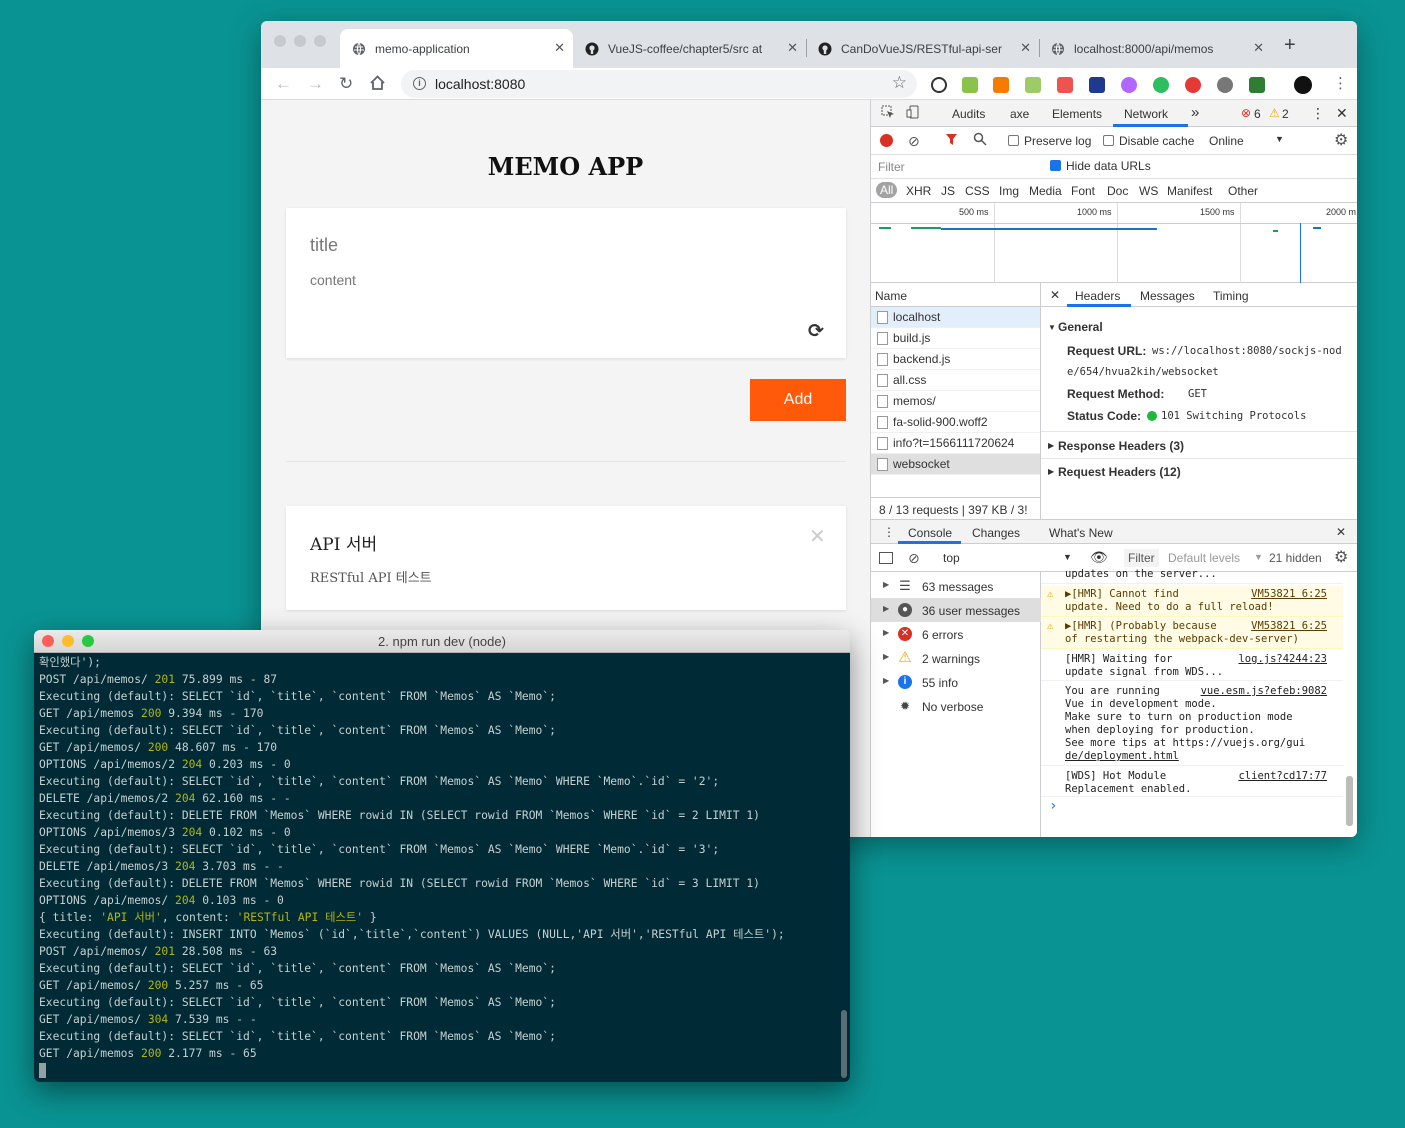 This screenshot has height=1128, width=1405. What do you see at coordinates (456, 48) in the screenshot?
I see `tab-memo-application: memo-application ✕` at bounding box center [456, 48].